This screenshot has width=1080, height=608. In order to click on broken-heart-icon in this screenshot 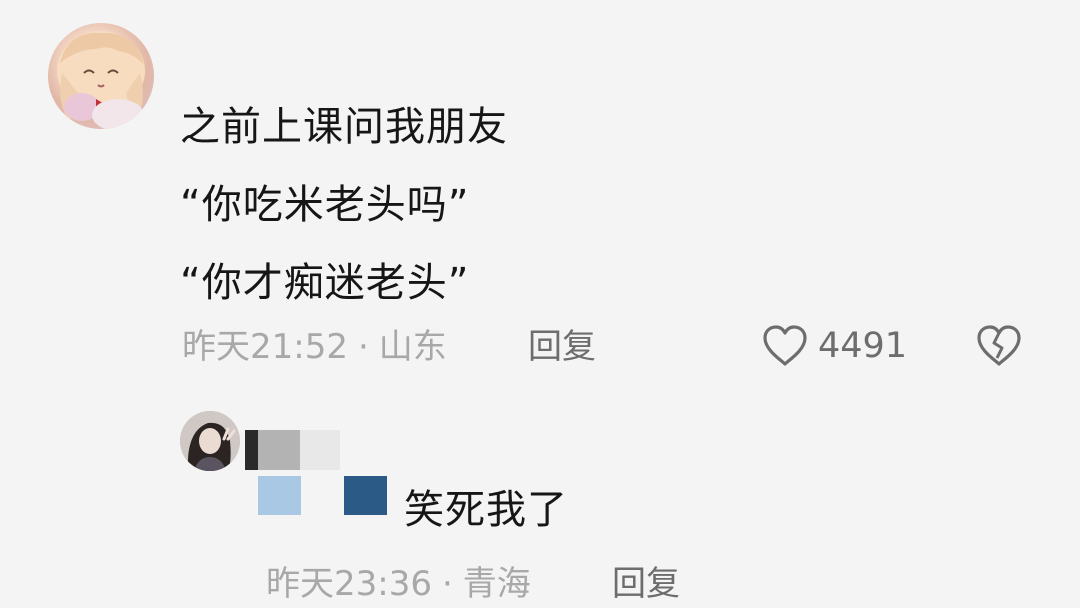, I will do `click(999, 345)`.